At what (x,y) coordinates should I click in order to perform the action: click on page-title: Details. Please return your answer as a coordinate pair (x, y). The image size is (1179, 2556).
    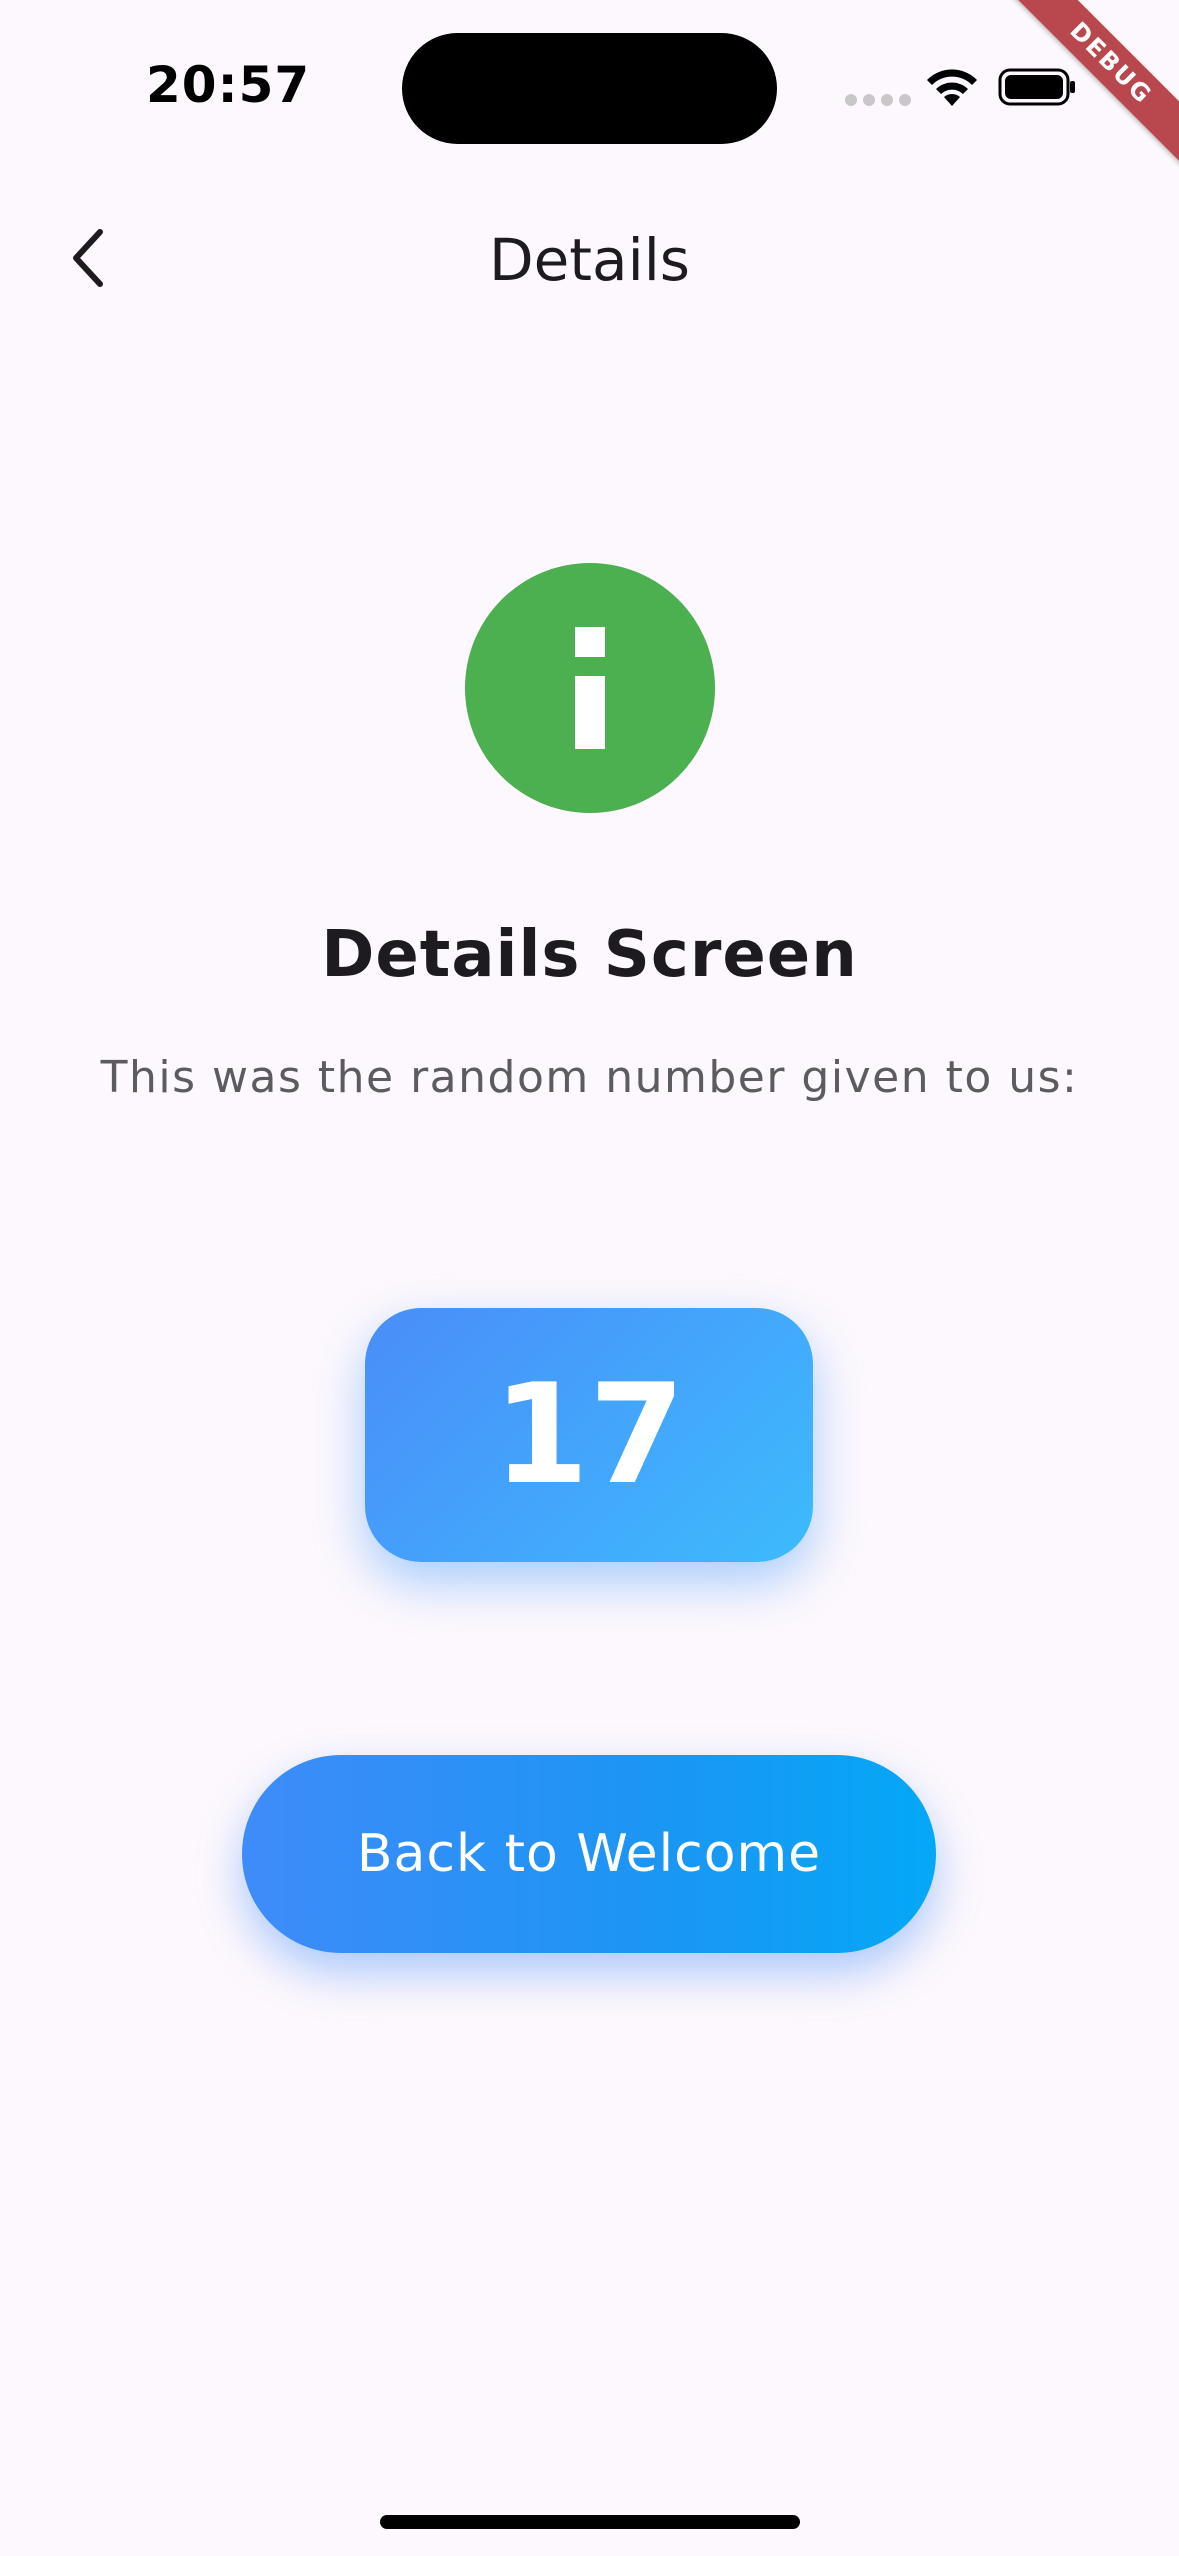
    Looking at the image, I should click on (589, 260).